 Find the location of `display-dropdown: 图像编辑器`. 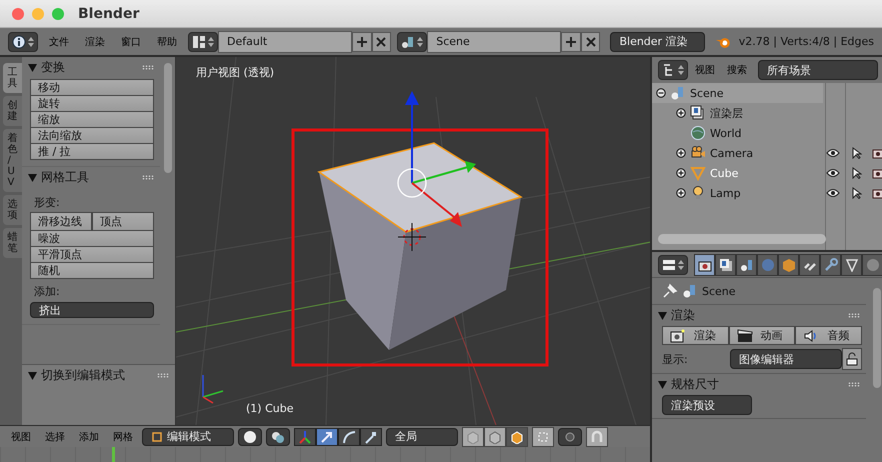

display-dropdown: 图像编辑器 is located at coordinates (786, 359).